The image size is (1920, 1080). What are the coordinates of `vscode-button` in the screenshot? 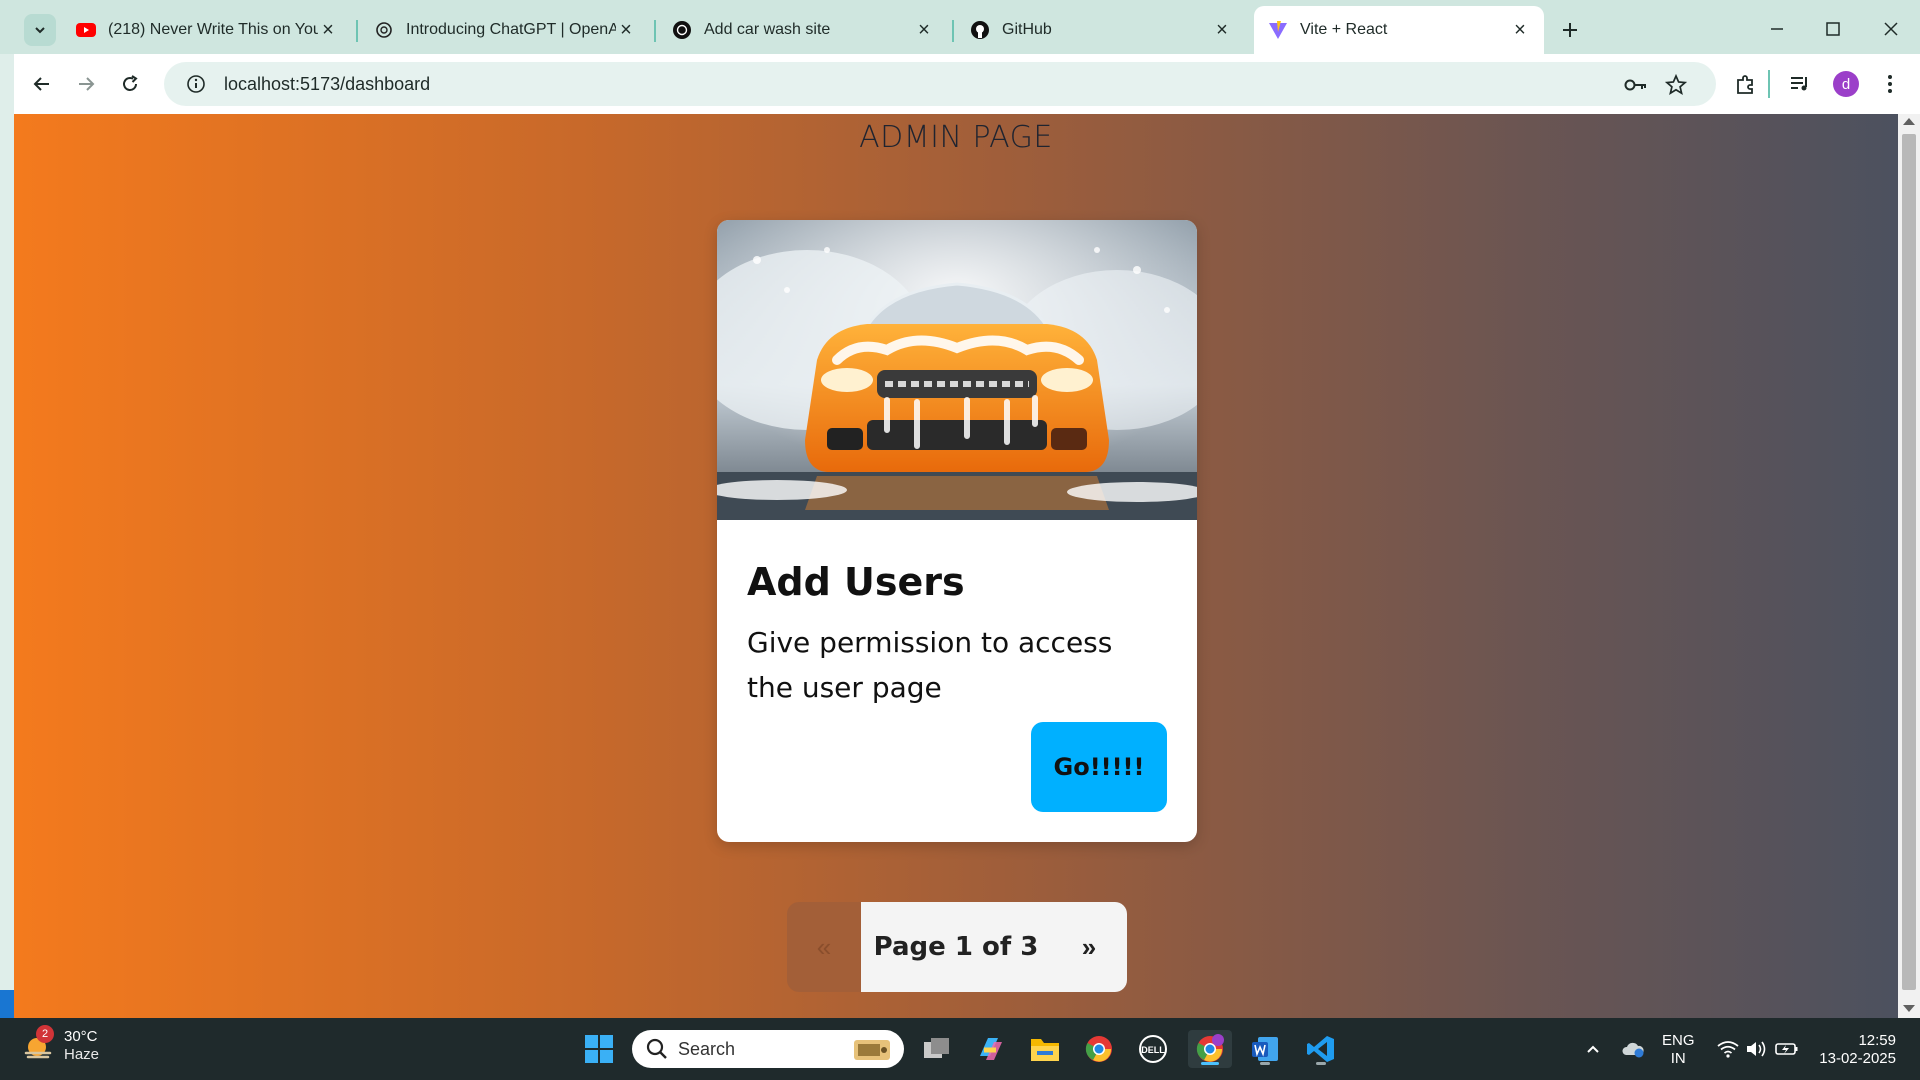 It's located at (1321, 1049).